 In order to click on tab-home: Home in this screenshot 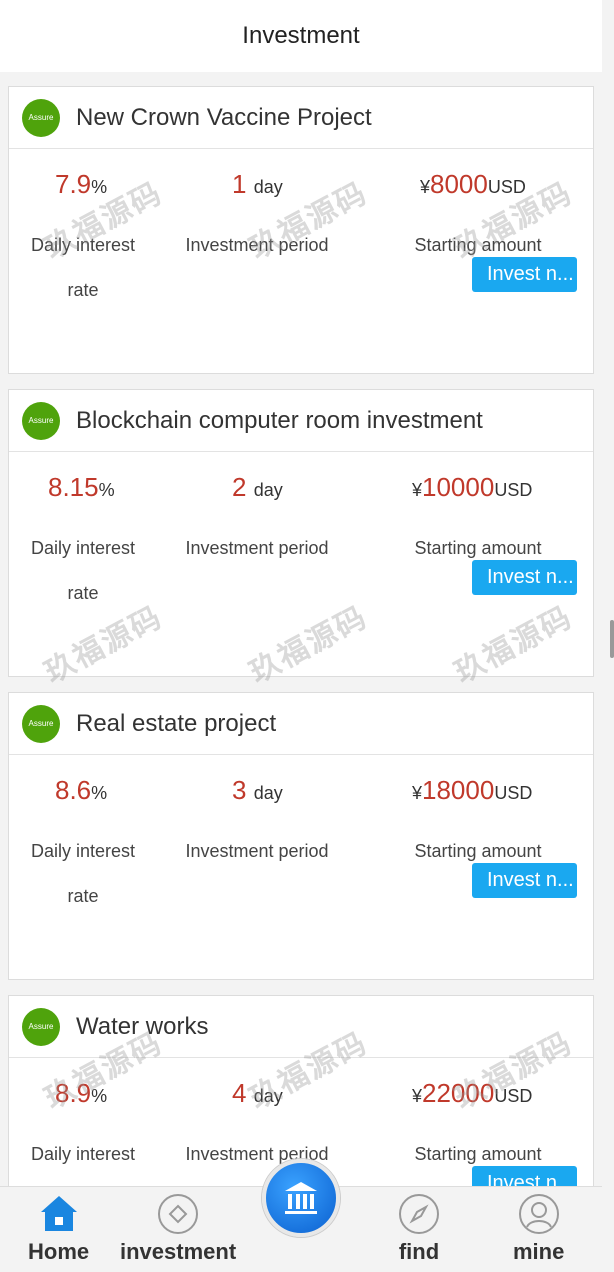, I will do `click(58, 1229)`.